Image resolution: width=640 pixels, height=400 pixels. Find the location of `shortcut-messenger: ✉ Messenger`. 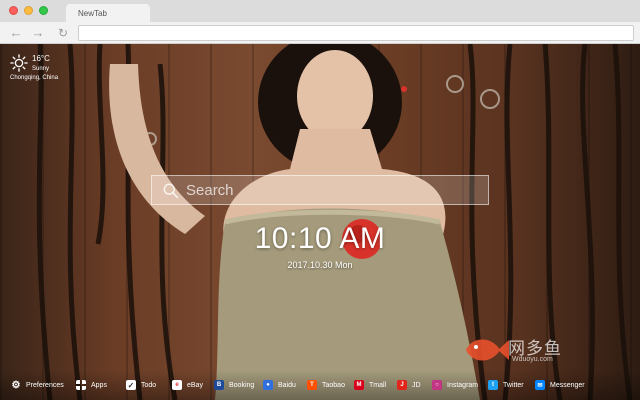

shortcut-messenger: ✉ Messenger is located at coordinates (560, 385).